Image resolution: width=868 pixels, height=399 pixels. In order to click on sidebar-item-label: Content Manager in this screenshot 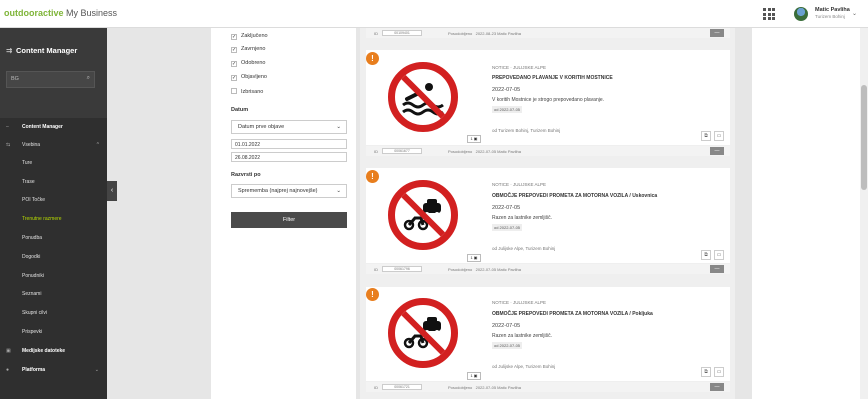, I will do `click(42, 127)`.